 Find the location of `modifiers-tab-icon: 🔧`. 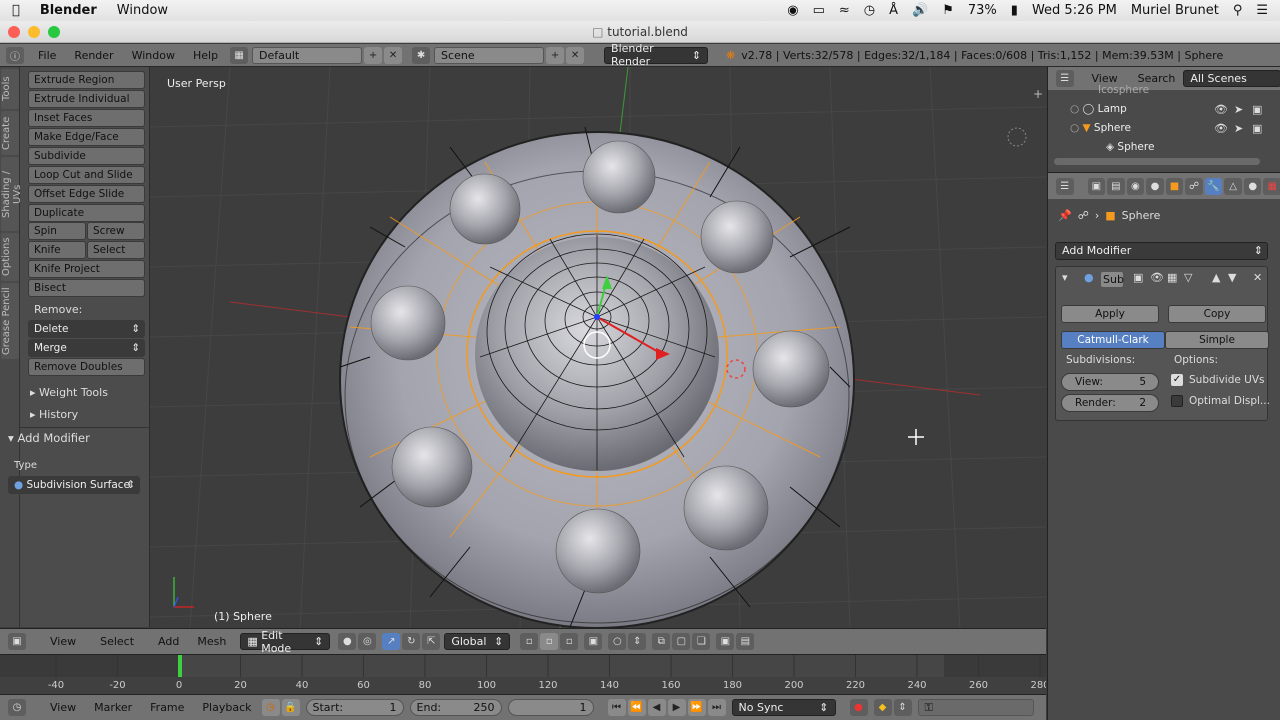

modifiers-tab-icon: 🔧 is located at coordinates (1213, 186).